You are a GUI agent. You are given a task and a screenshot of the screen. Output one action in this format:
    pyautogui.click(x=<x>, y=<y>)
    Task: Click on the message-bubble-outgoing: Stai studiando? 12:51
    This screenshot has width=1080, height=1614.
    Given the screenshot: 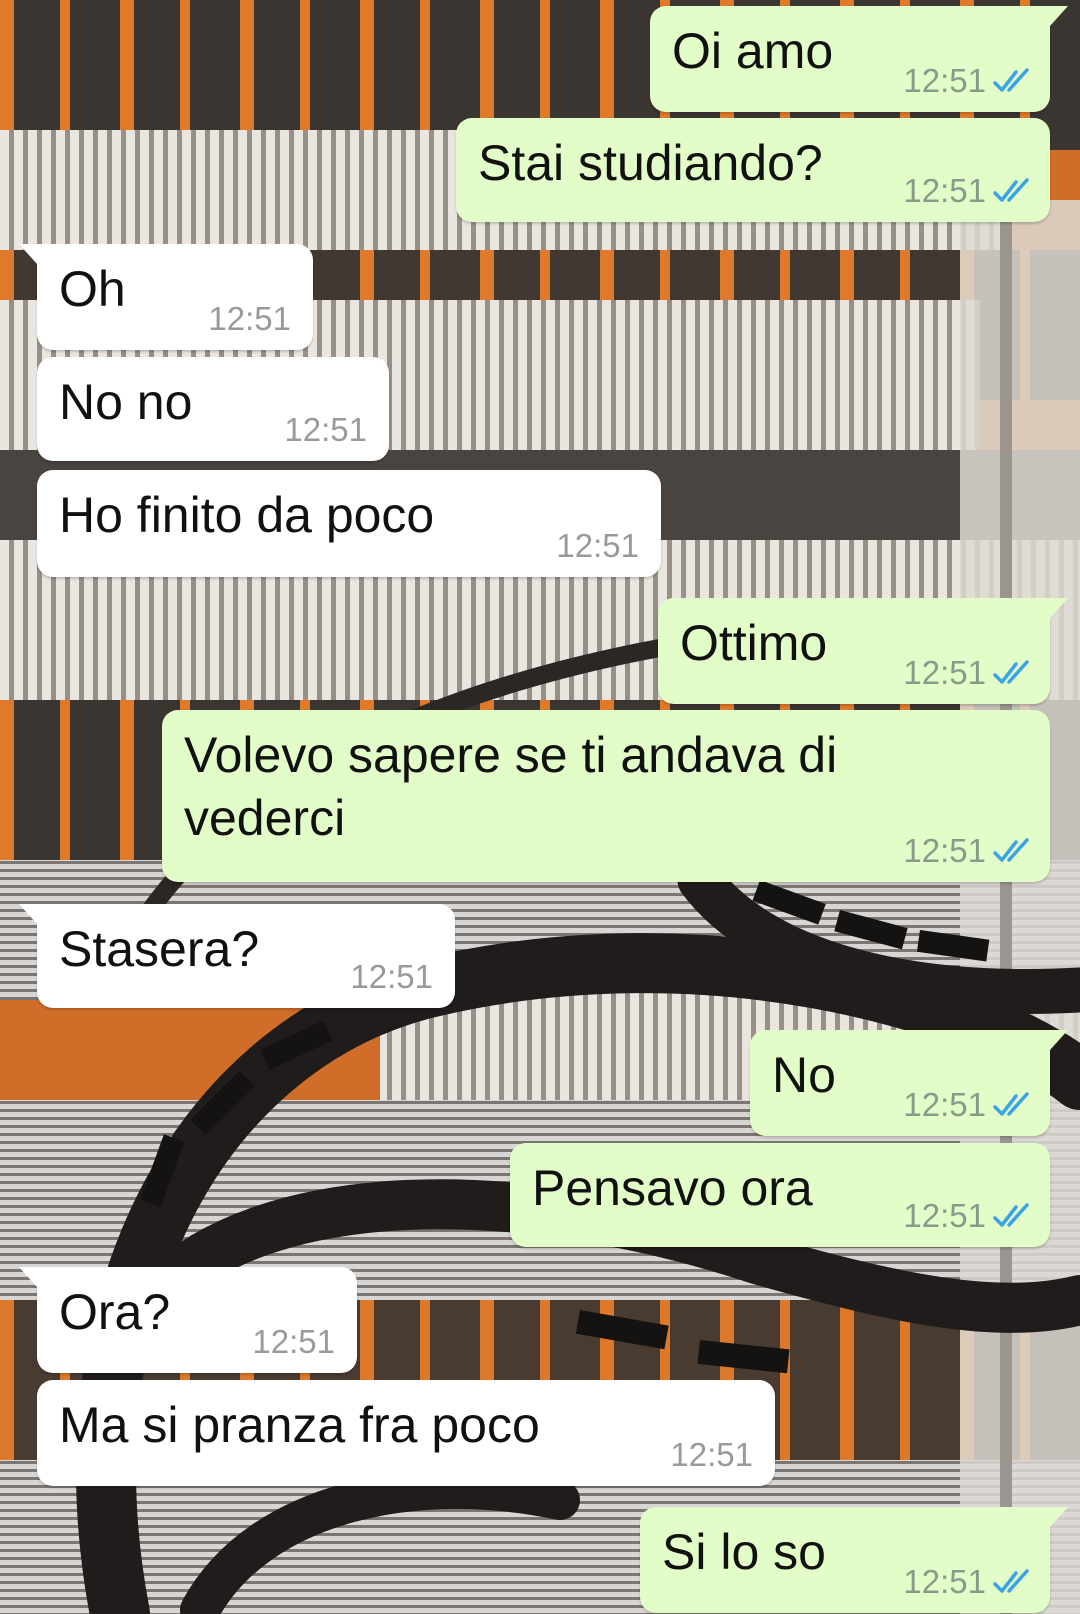 What is the action you would take?
    pyautogui.click(x=753, y=170)
    